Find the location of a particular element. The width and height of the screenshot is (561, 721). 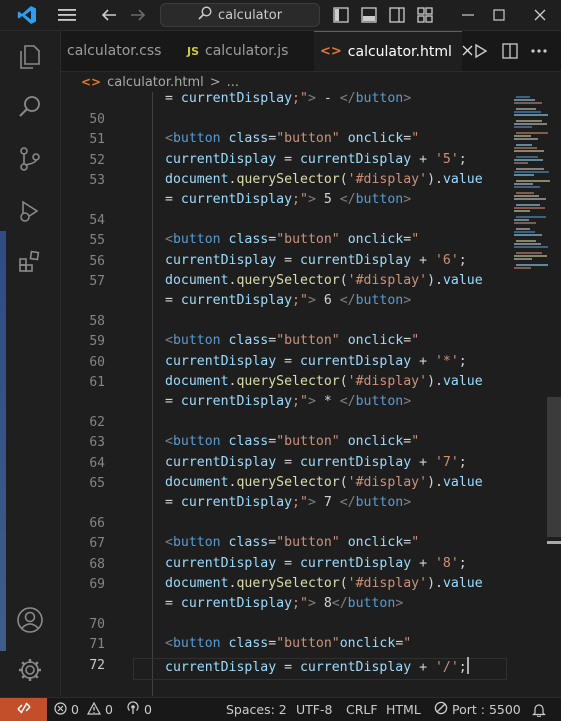

code-token: " is located at coordinates (415, 341).